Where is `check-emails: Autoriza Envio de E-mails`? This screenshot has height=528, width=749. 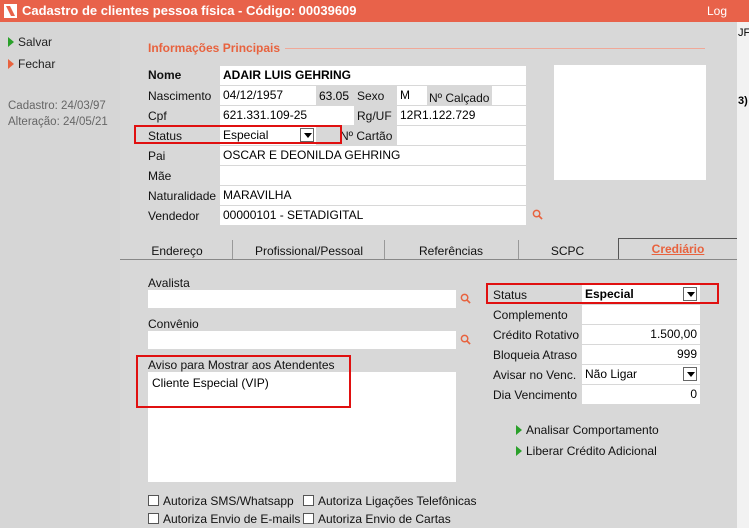 check-emails: Autoriza Envio de E-mails is located at coordinates (224, 519).